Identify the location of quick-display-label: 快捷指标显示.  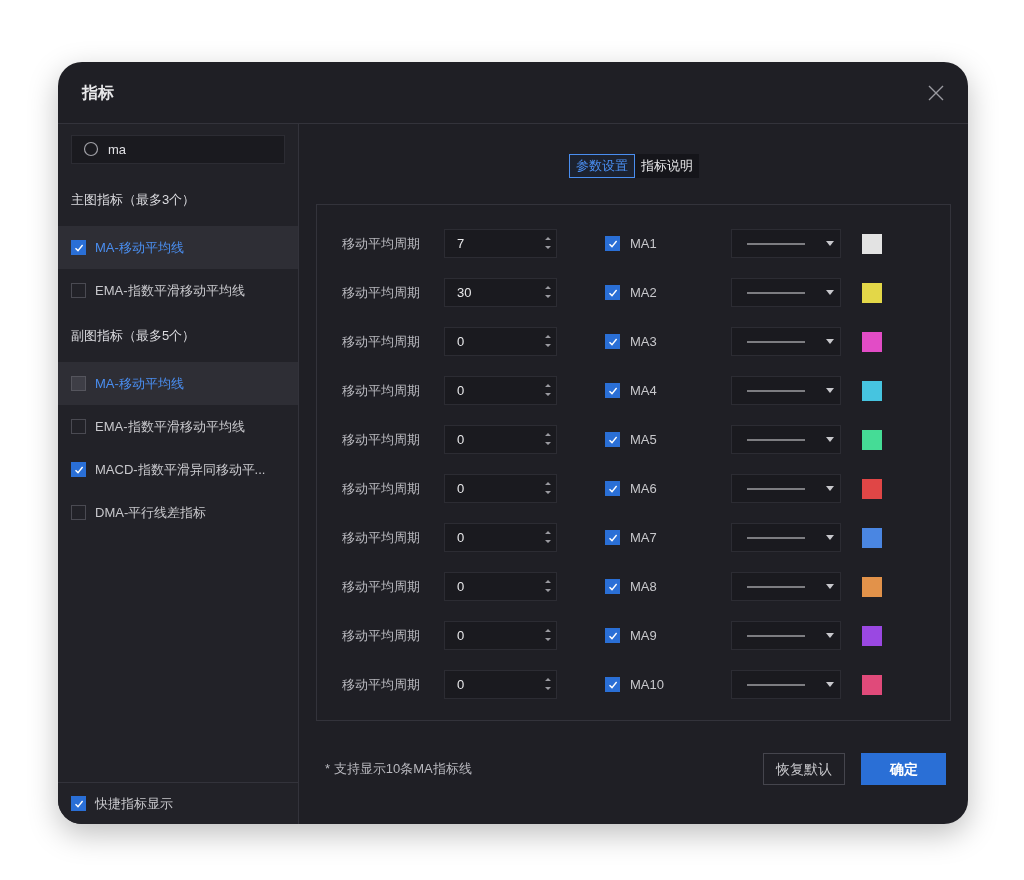
(134, 803).